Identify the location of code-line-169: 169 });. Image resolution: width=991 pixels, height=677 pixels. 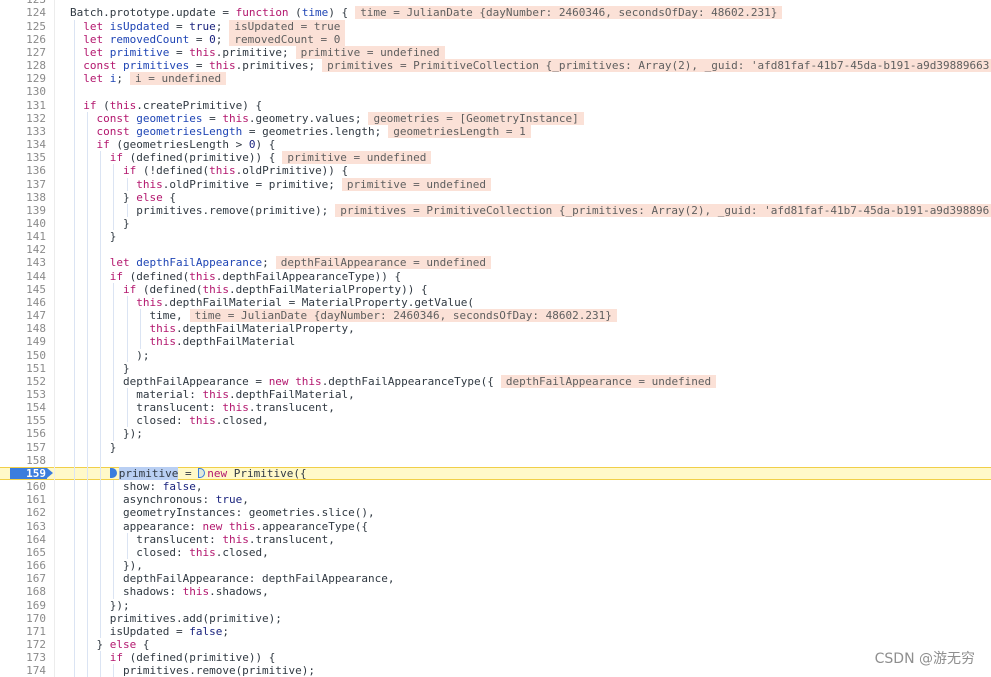
(495, 605).